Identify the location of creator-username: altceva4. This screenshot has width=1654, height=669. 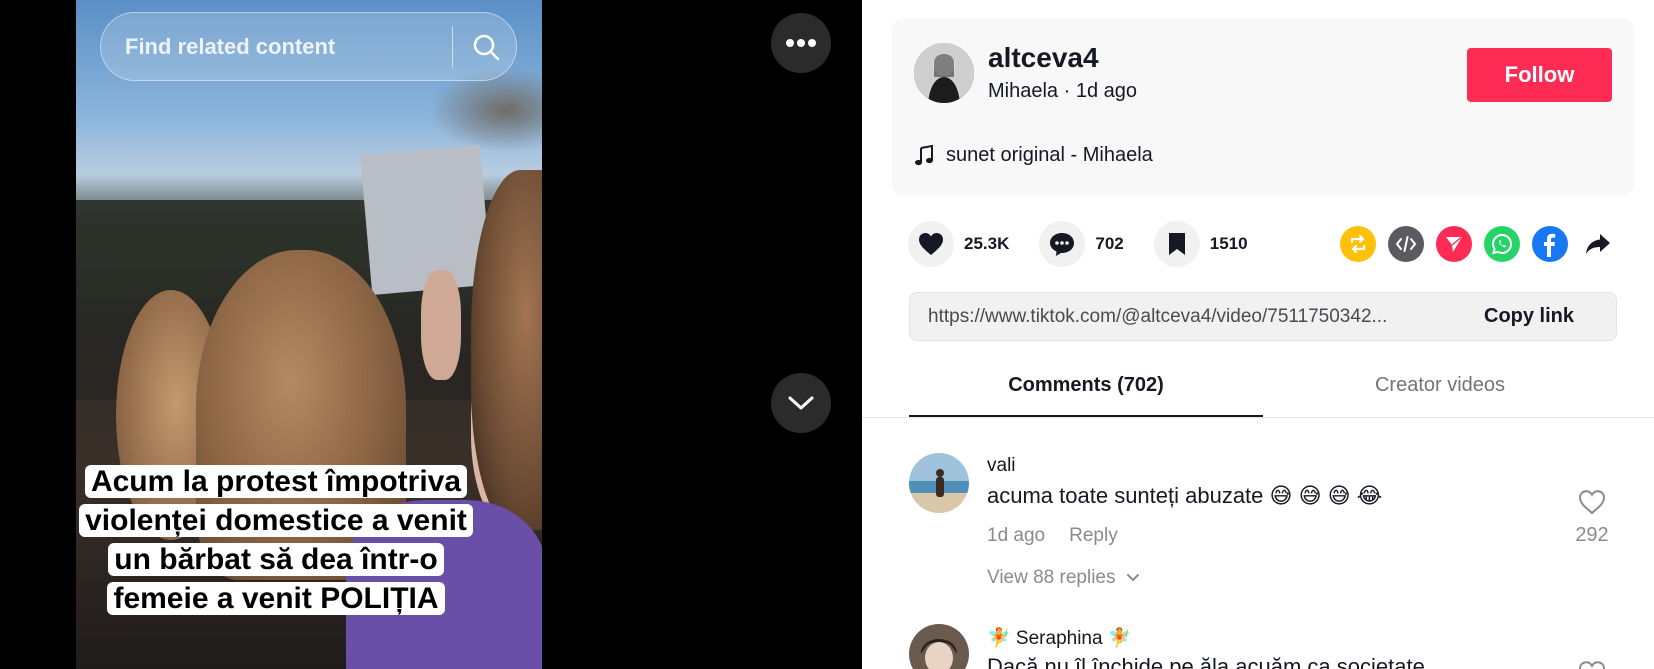
(1043, 58).